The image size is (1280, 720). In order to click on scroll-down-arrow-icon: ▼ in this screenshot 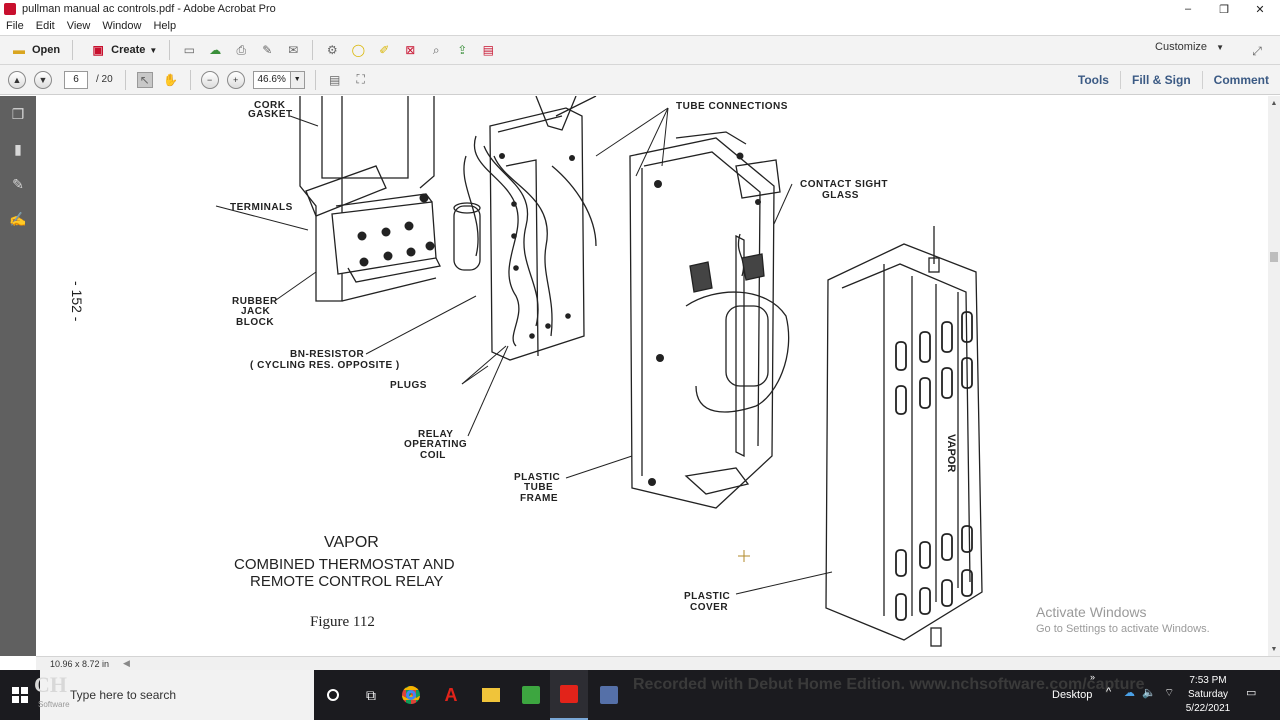, I will do `click(1274, 650)`.